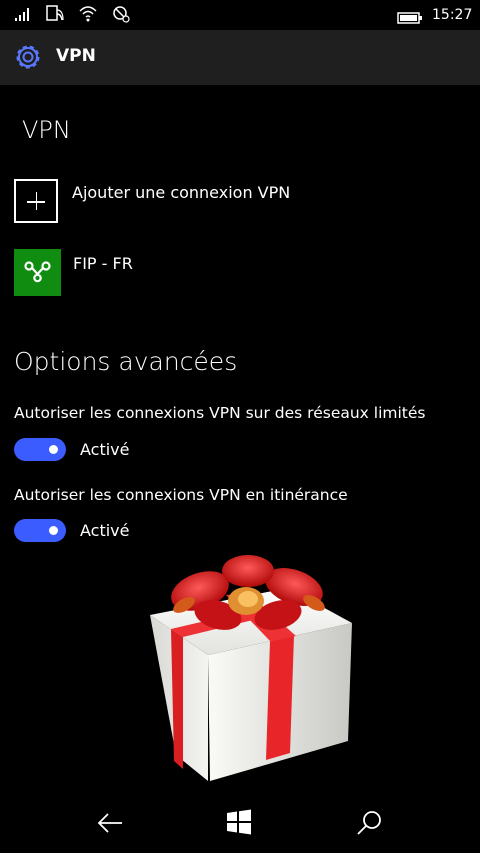 This screenshot has height=853, width=480. I want to click on battery-icon, so click(410, 18).